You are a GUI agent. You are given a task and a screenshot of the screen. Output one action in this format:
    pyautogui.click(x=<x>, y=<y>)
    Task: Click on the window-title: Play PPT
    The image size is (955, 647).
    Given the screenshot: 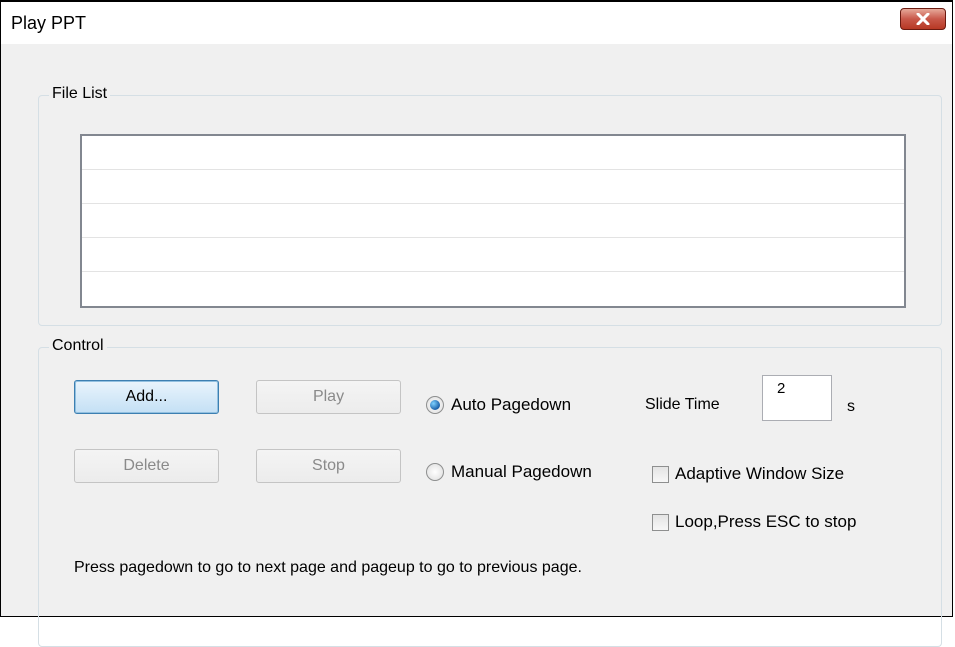 What is the action you would take?
    pyautogui.click(x=49, y=23)
    